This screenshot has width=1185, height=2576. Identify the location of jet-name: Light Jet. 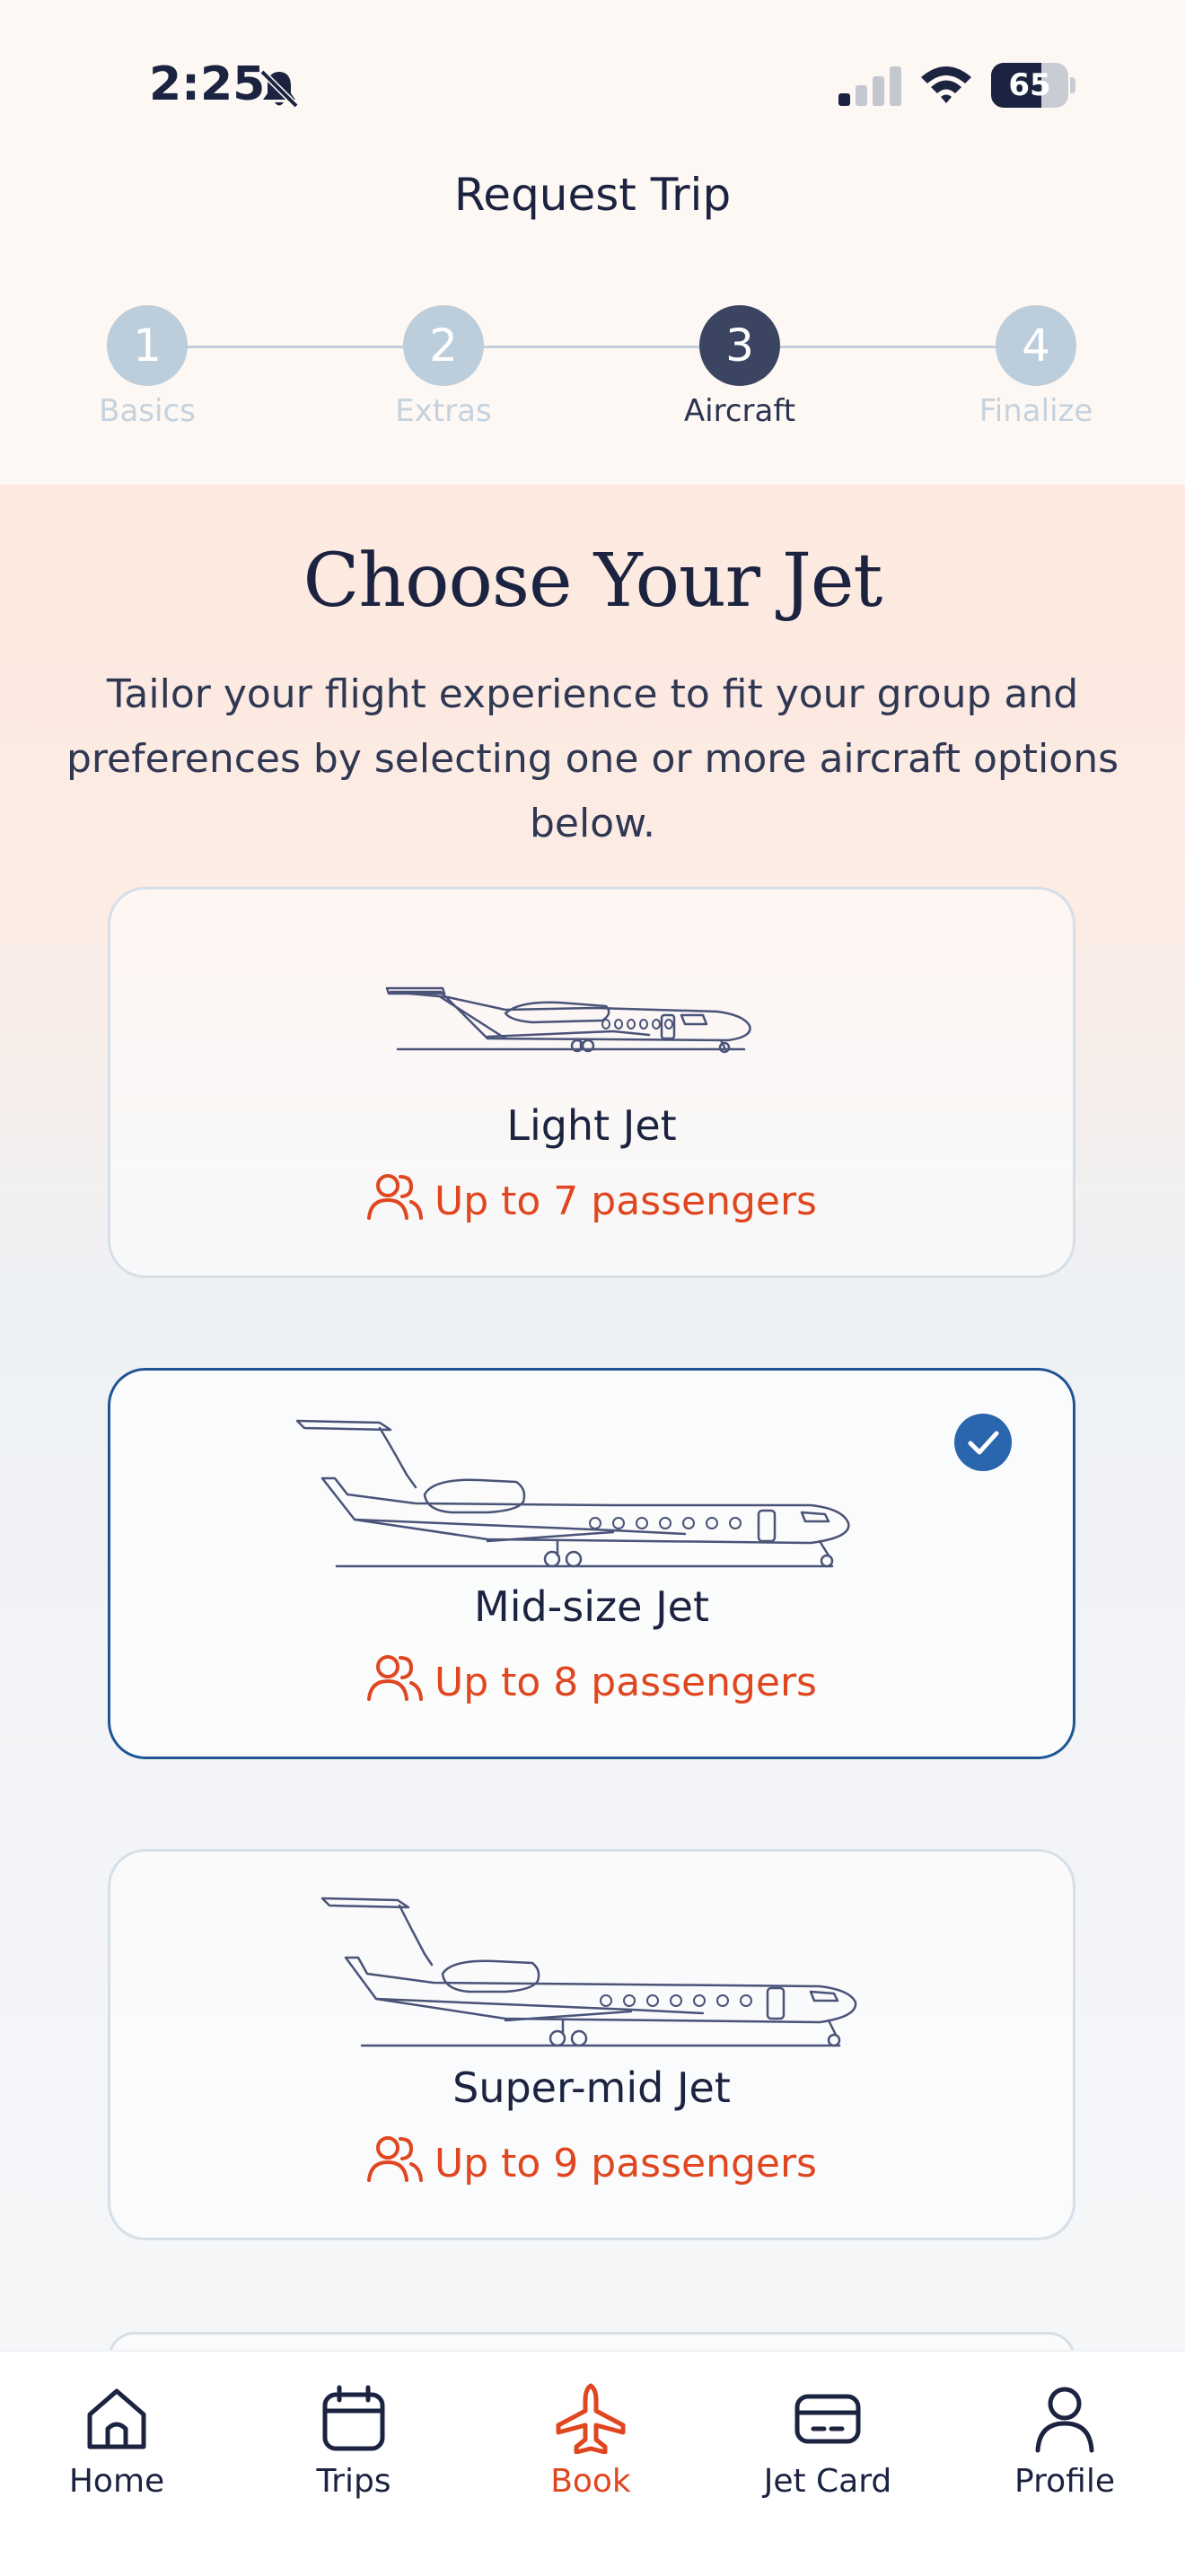
(591, 1125).